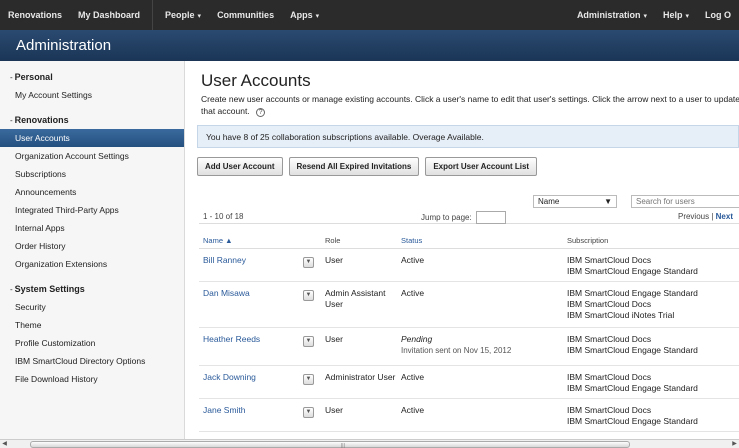 The height and width of the screenshot is (448, 739). Describe the element at coordinates (92, 95) in the screenshot. I see `sidebar-item: My Account Settings` at that location.